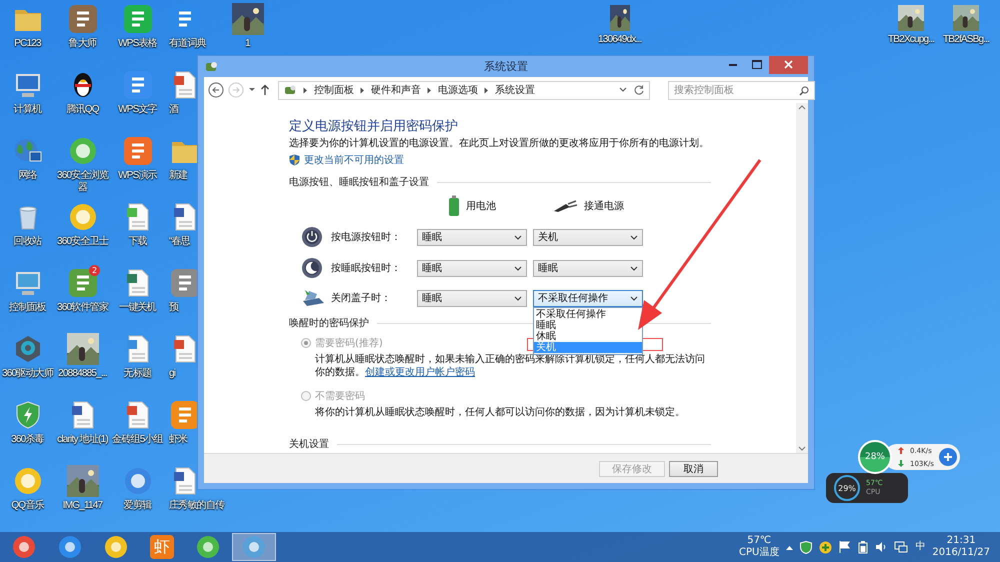 The height and width of the screenshot is (562, 1000). What do you see at coordinates (366, 237) in the screenshot?
I see `setting-label: 按电源按钮时：` at bounding box center [366, 237].